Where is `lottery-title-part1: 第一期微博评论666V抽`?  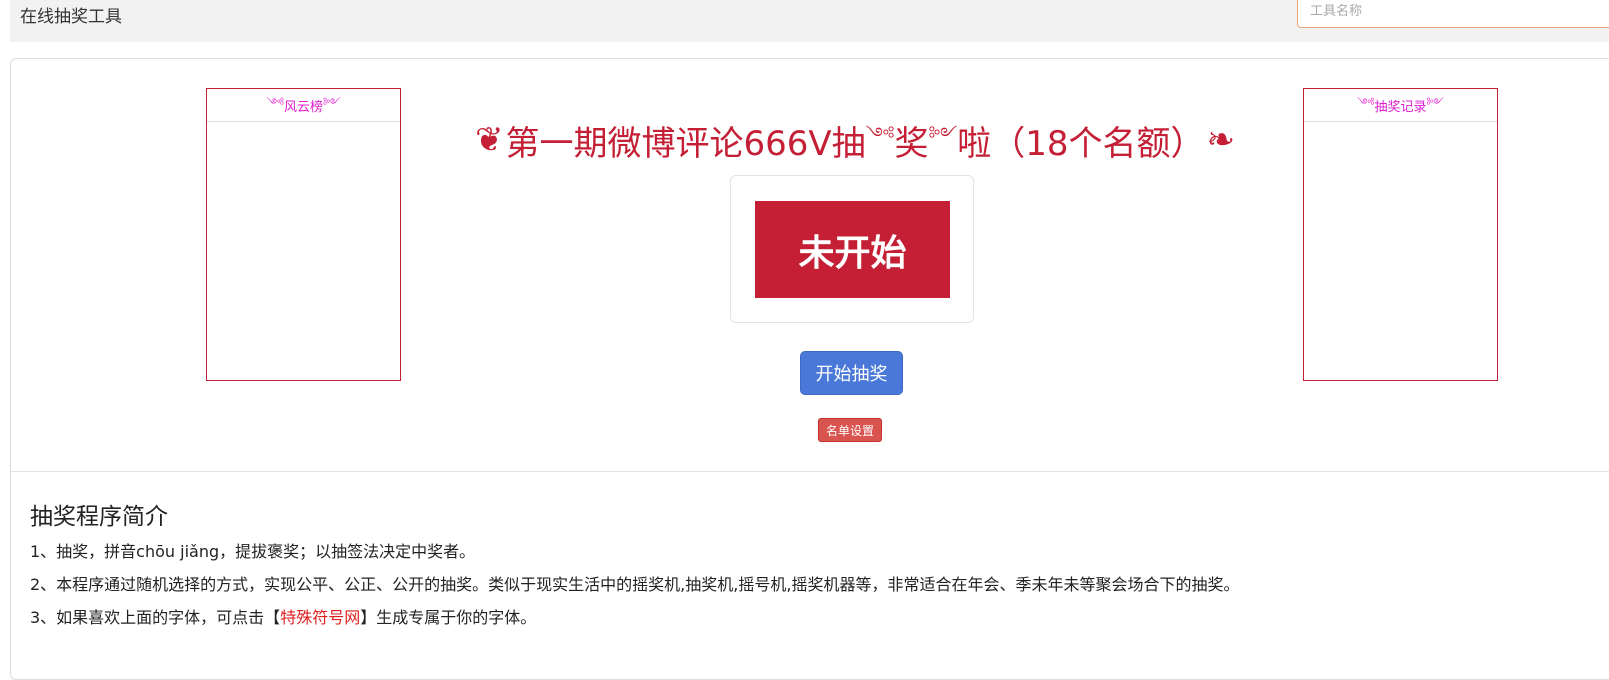
lottery-title-part1: 第一期微博评论666V抽 is located at coordinates (685, 143).